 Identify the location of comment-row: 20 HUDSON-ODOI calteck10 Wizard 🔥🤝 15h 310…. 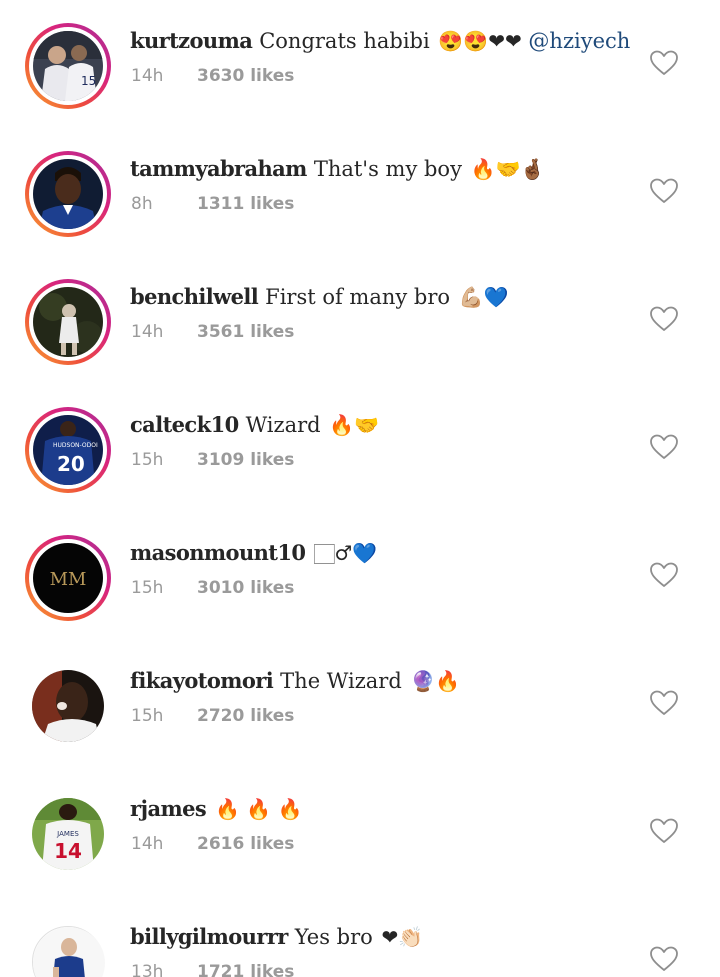
(360, 448).